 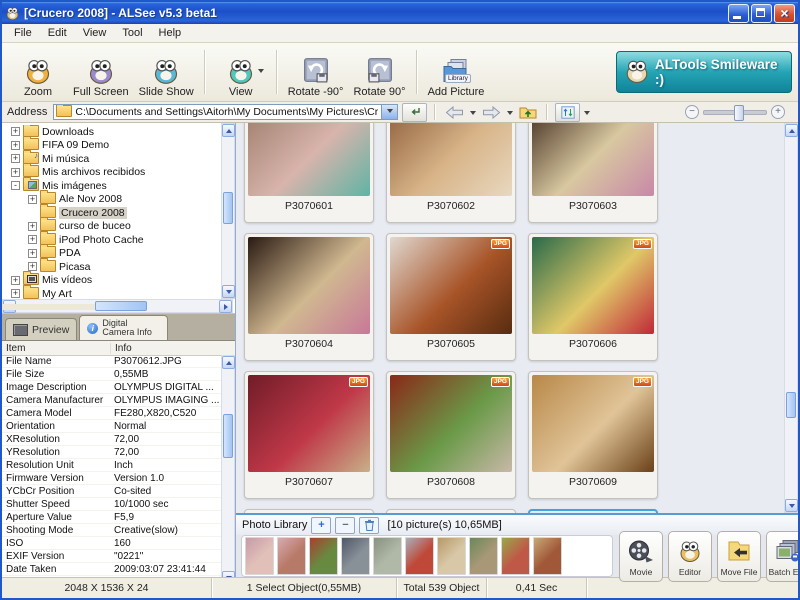 What do you see at coordinates (369, 525) in the screenshot?
I see `library-trash-button` at bounding box center [369, 525].